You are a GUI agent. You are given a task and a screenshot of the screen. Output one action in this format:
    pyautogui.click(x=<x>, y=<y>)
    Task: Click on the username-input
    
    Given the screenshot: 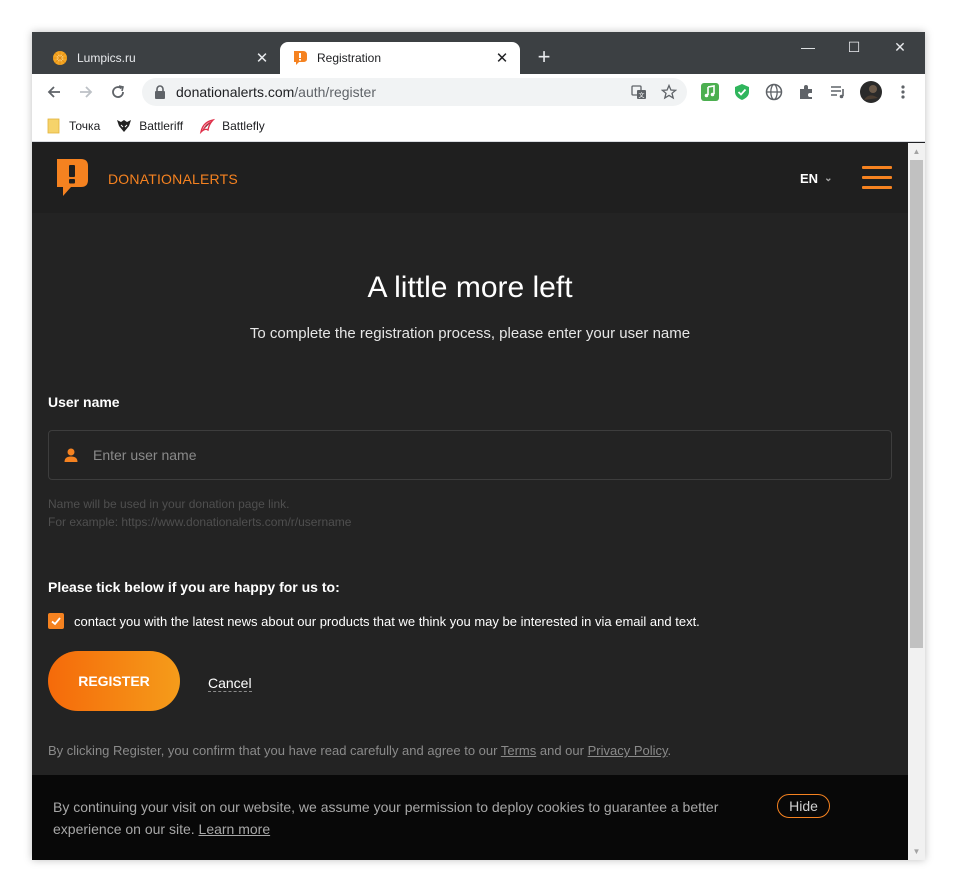 What is the action you would take?
    pyautogui.click(x=492, y=455)
    